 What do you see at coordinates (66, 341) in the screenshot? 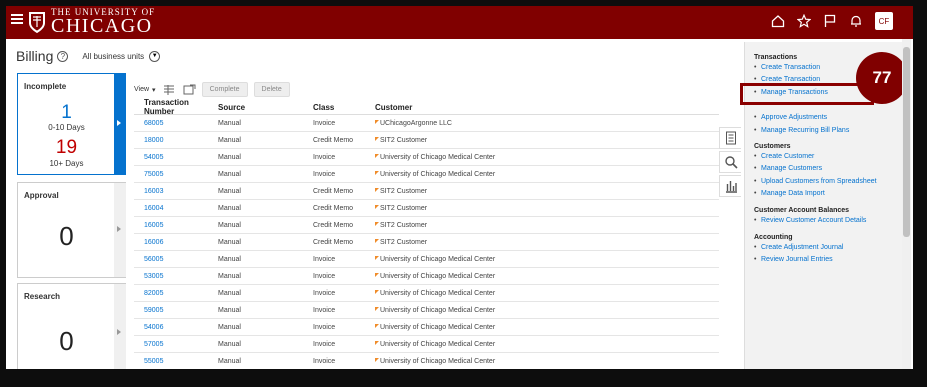
I see `research-count: 0` at bounding box center [66, 341].